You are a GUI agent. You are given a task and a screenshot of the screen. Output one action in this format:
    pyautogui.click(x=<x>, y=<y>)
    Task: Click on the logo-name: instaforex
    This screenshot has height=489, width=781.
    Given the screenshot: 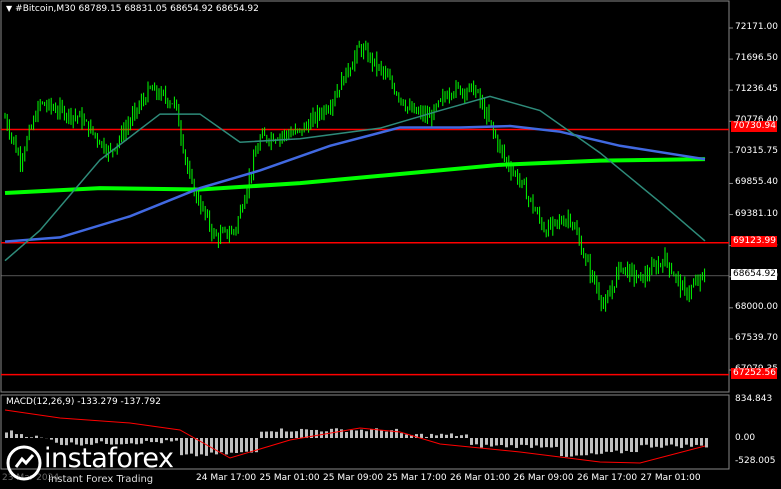 What is the action you would take?
    pyautogui.click(x=109, y=458)
    